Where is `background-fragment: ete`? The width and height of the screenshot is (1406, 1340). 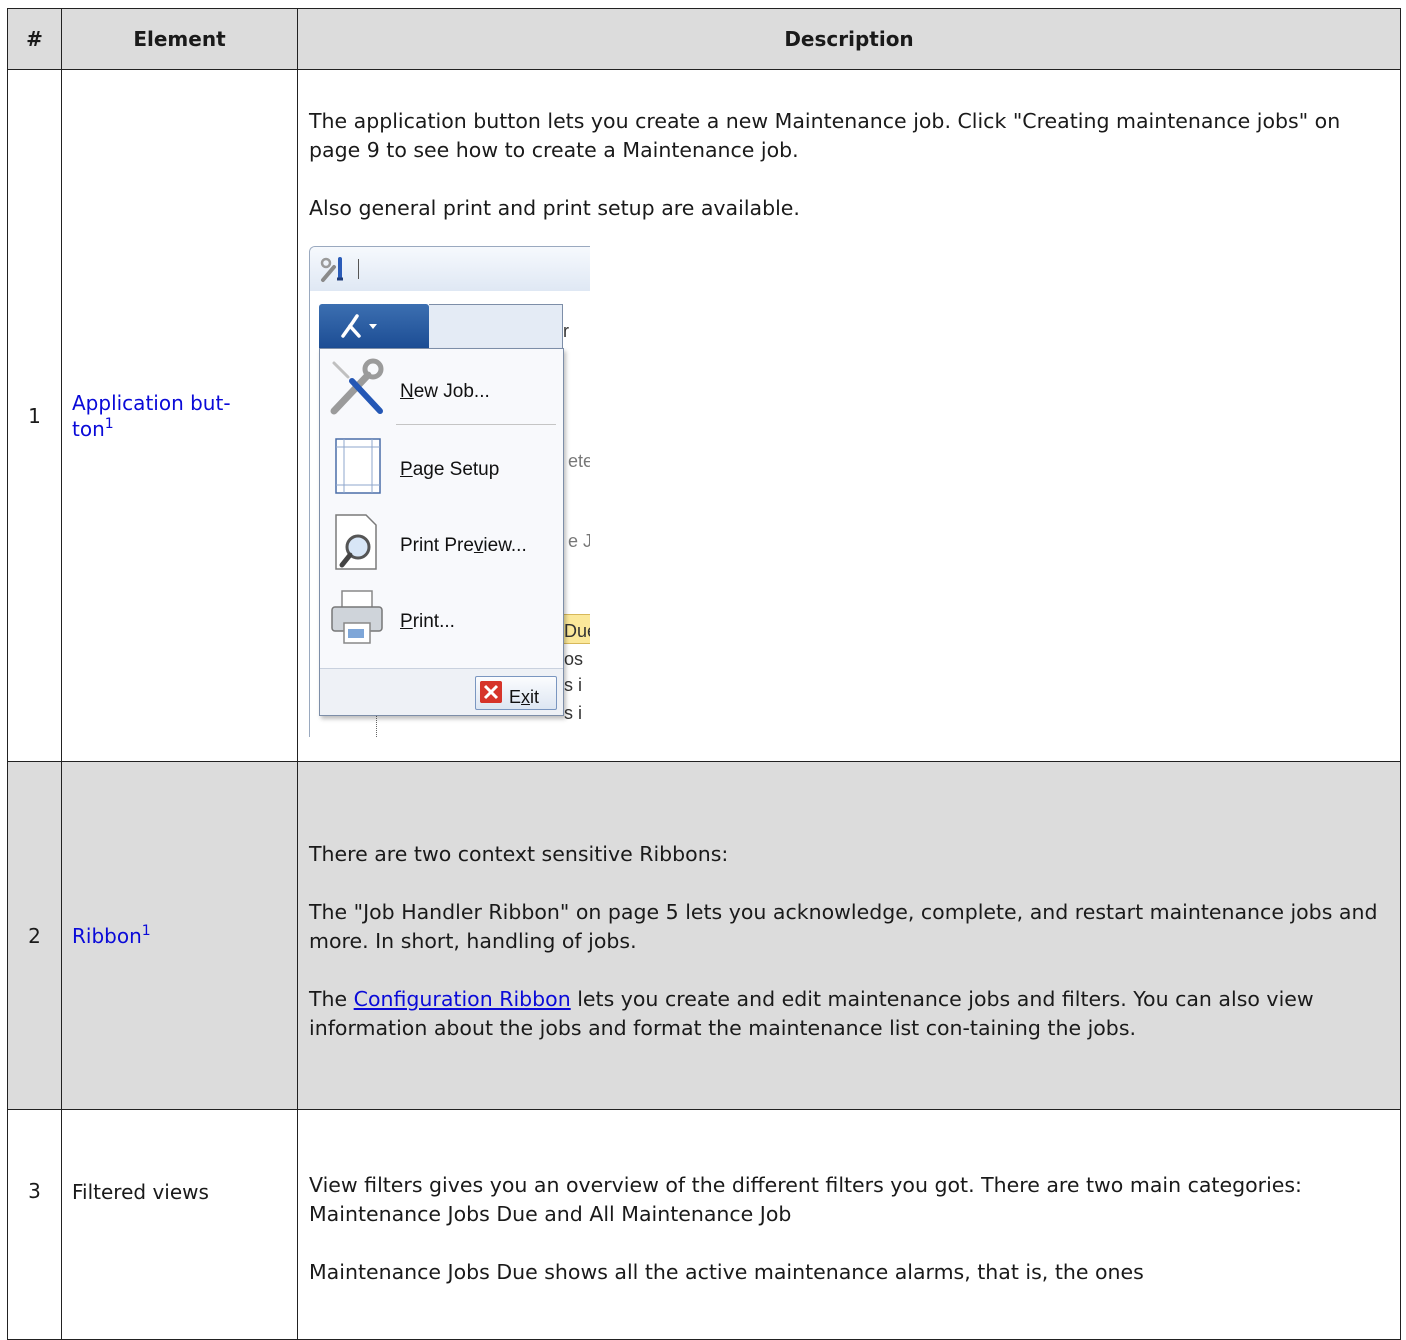
background-fragment: ete is located at coordinates (579, 460).